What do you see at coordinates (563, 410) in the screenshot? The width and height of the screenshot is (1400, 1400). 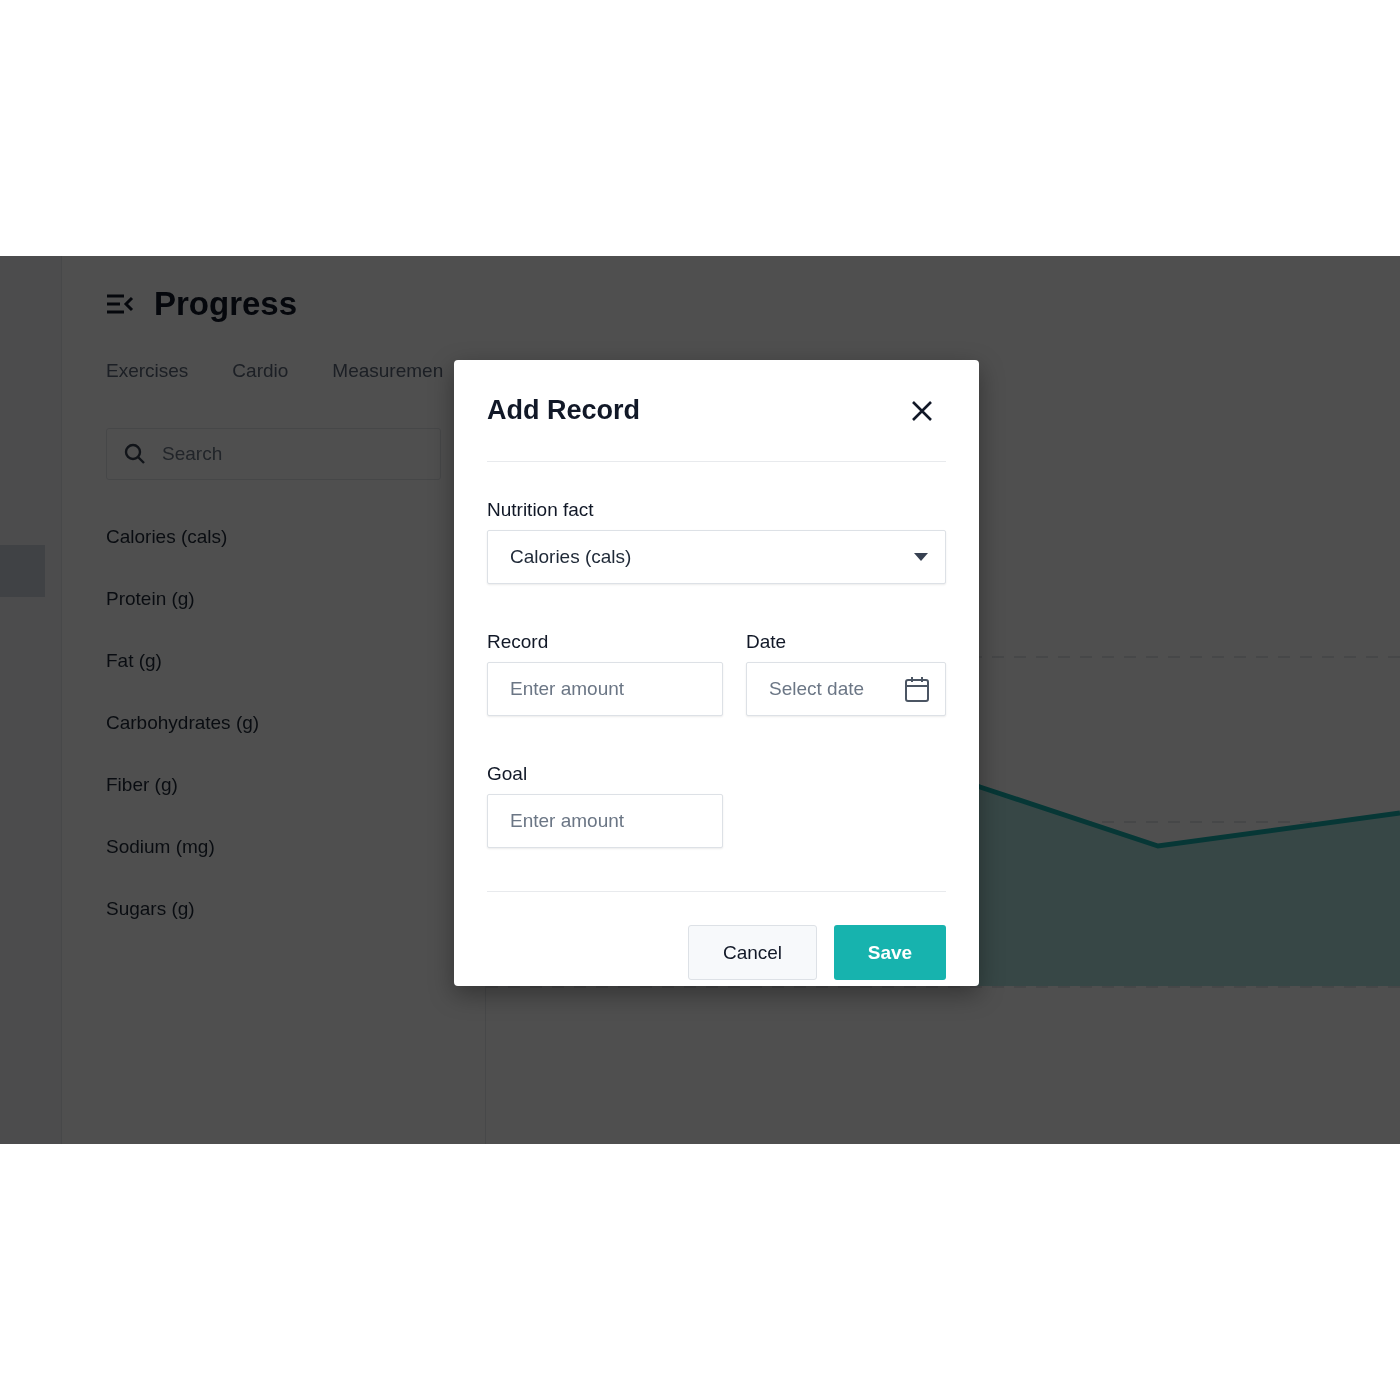 I see `dialog-title: Add Record` at bounding box center [563, 410].